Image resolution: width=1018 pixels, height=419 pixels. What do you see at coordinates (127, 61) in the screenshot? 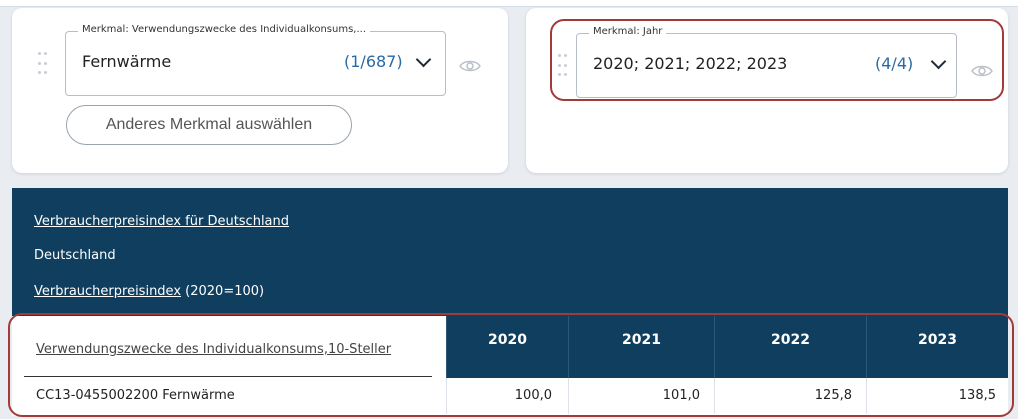
I see `purpose-select-value: Fernwärme` at bounding box center [127, 61].